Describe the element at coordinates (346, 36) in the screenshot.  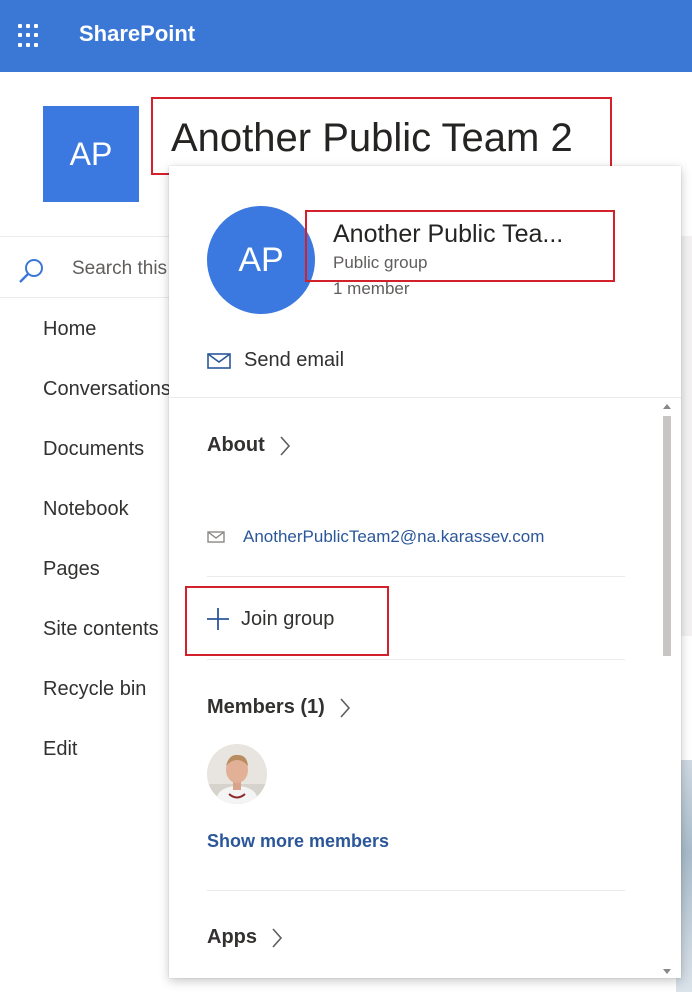
I see `suite-bar: SharePoint` at that location.